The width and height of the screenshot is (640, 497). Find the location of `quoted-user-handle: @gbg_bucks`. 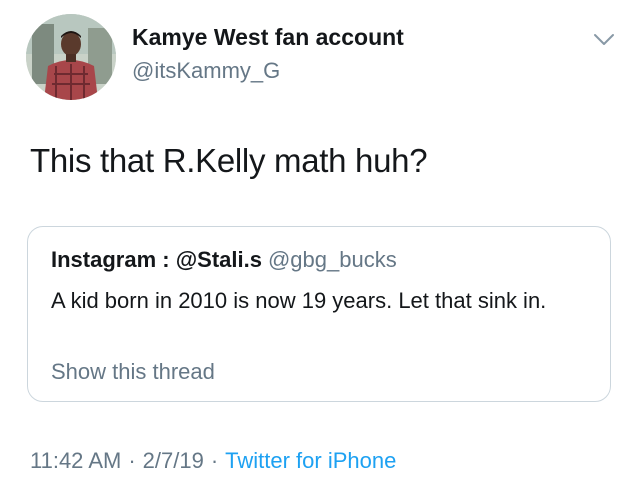

quoted-user-handle: @gbg_bucks is located at coordinates (332, 259).